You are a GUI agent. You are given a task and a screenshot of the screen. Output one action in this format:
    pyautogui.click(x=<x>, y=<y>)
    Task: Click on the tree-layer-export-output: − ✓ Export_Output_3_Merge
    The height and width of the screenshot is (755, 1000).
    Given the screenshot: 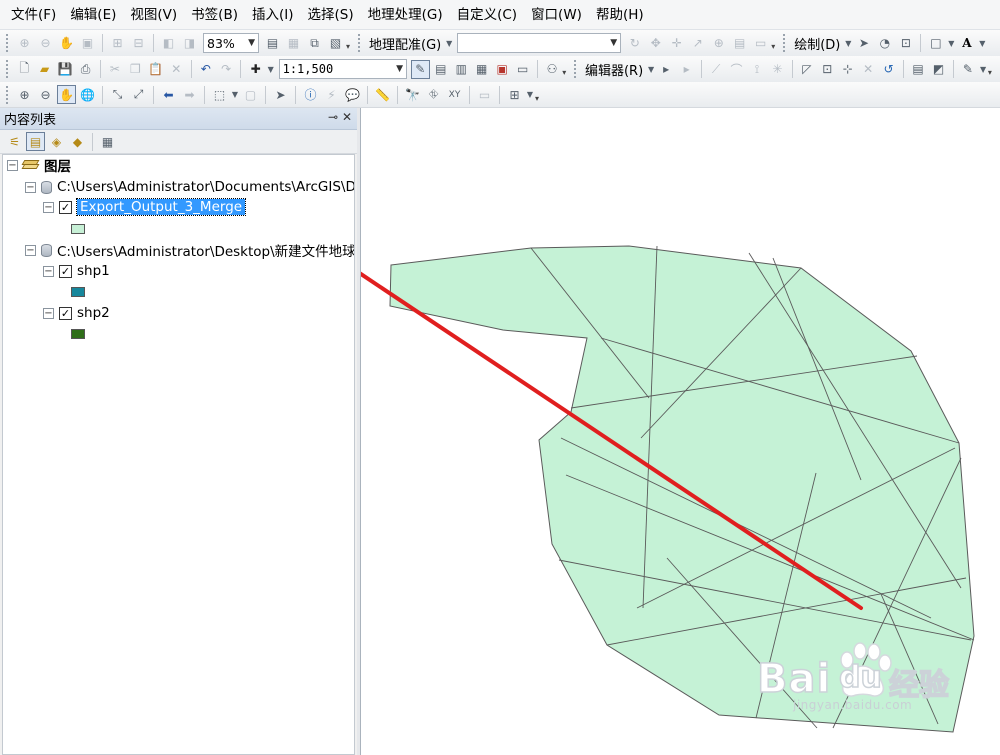 What is the action you would take?
    pyautogui.click(x=145, y=207)
    